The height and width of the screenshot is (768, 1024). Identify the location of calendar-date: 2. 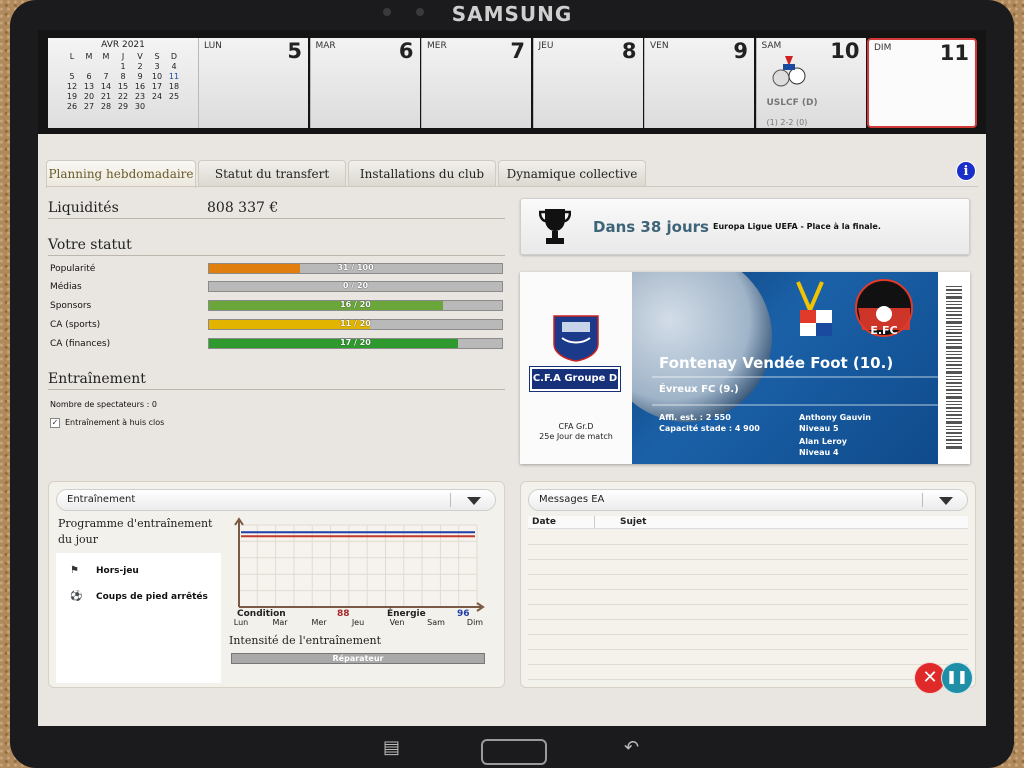
(140, 66).